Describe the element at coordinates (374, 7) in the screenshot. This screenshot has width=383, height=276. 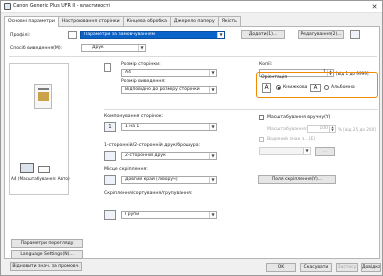
I see `close-icon: ✕` at that location.